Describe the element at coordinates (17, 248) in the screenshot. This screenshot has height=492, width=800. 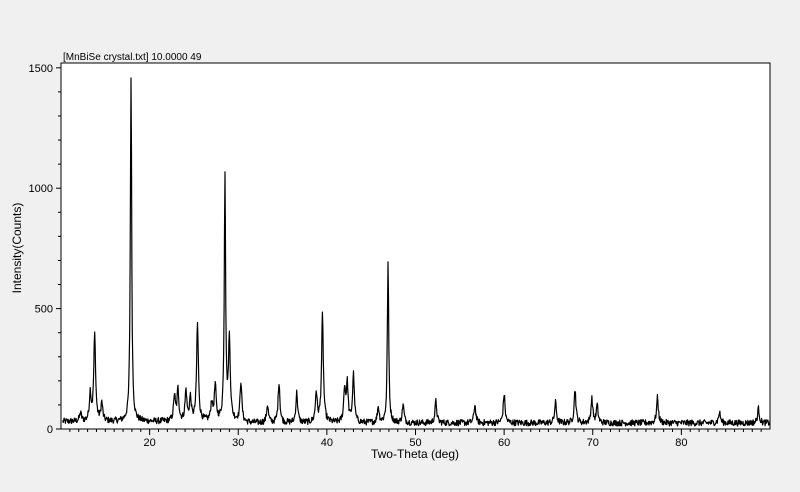
I see `y-axis-label: Intensity(Counts)` at that location.